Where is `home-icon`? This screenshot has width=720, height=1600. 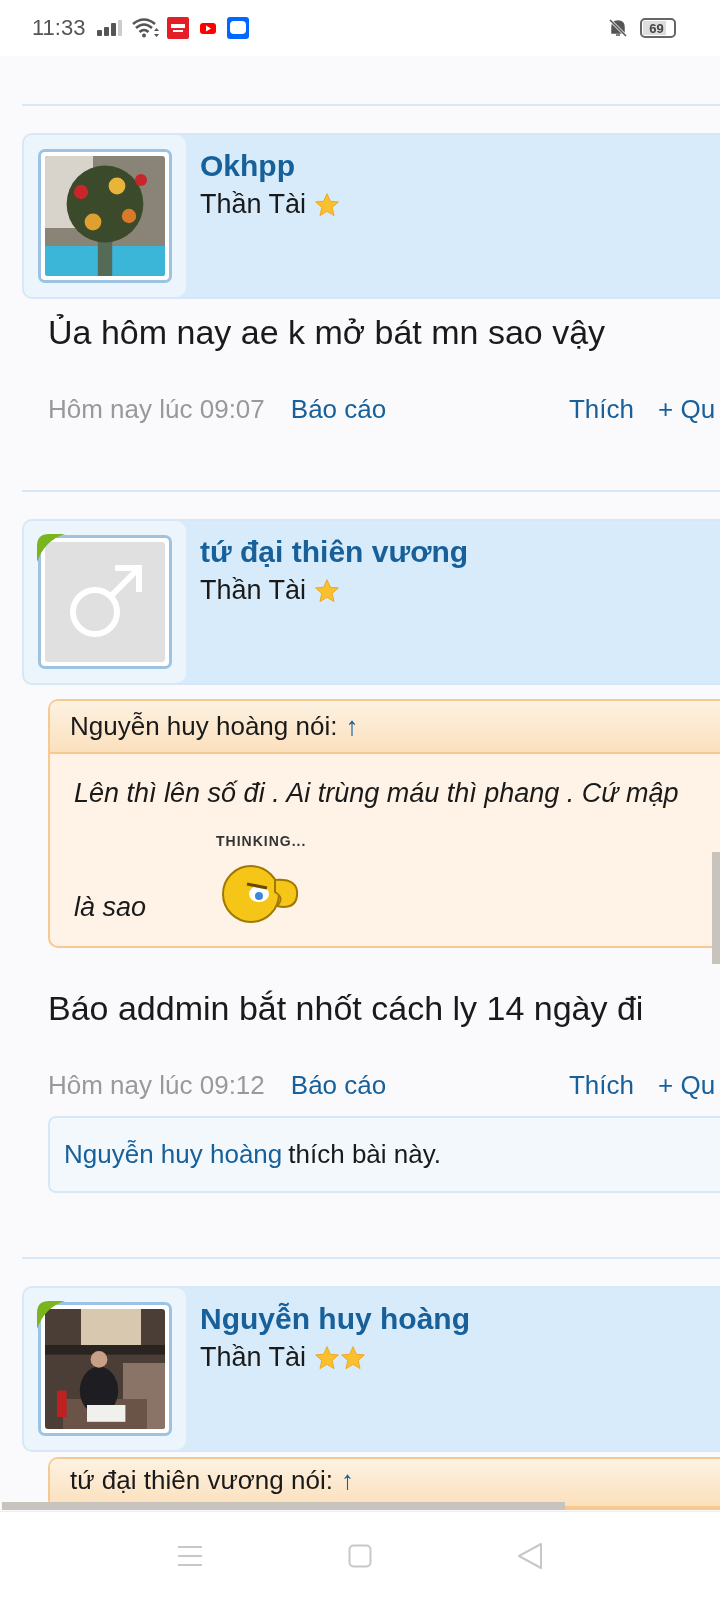
home-icon is located at coordinates (360, 1556).